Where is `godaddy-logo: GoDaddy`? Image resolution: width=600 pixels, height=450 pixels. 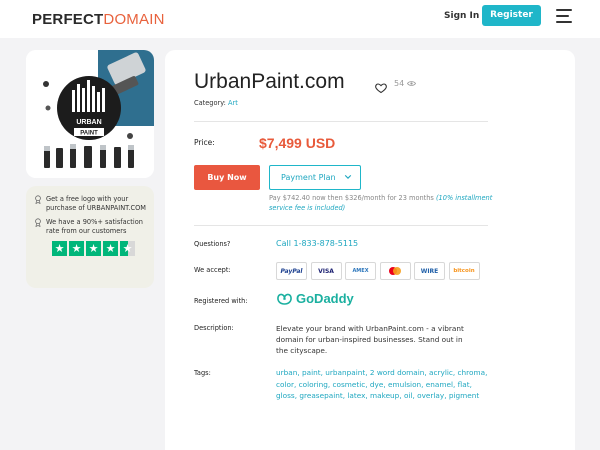
godaddy-logo: GoDaddy is located at coordinates (315, 298).